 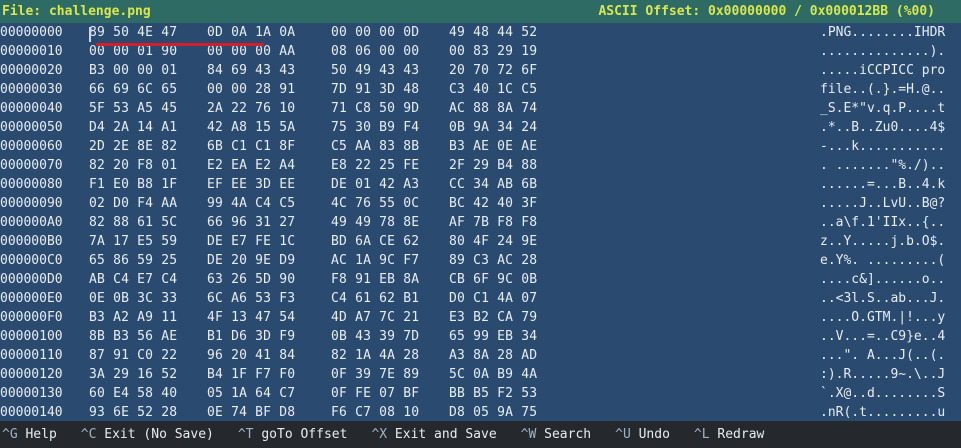 What do you see at coordinates (251, 393) in the screenshot?
I see `hex-byte-group: 05 1A 64 C7` at bounding box center [251, 393].